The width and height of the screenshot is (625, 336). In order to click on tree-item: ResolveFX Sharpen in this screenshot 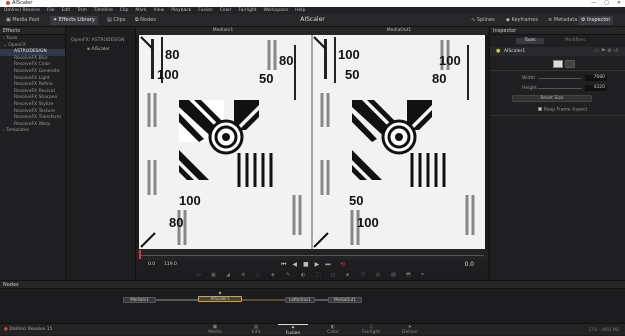, I will do `click(32, 98)`.